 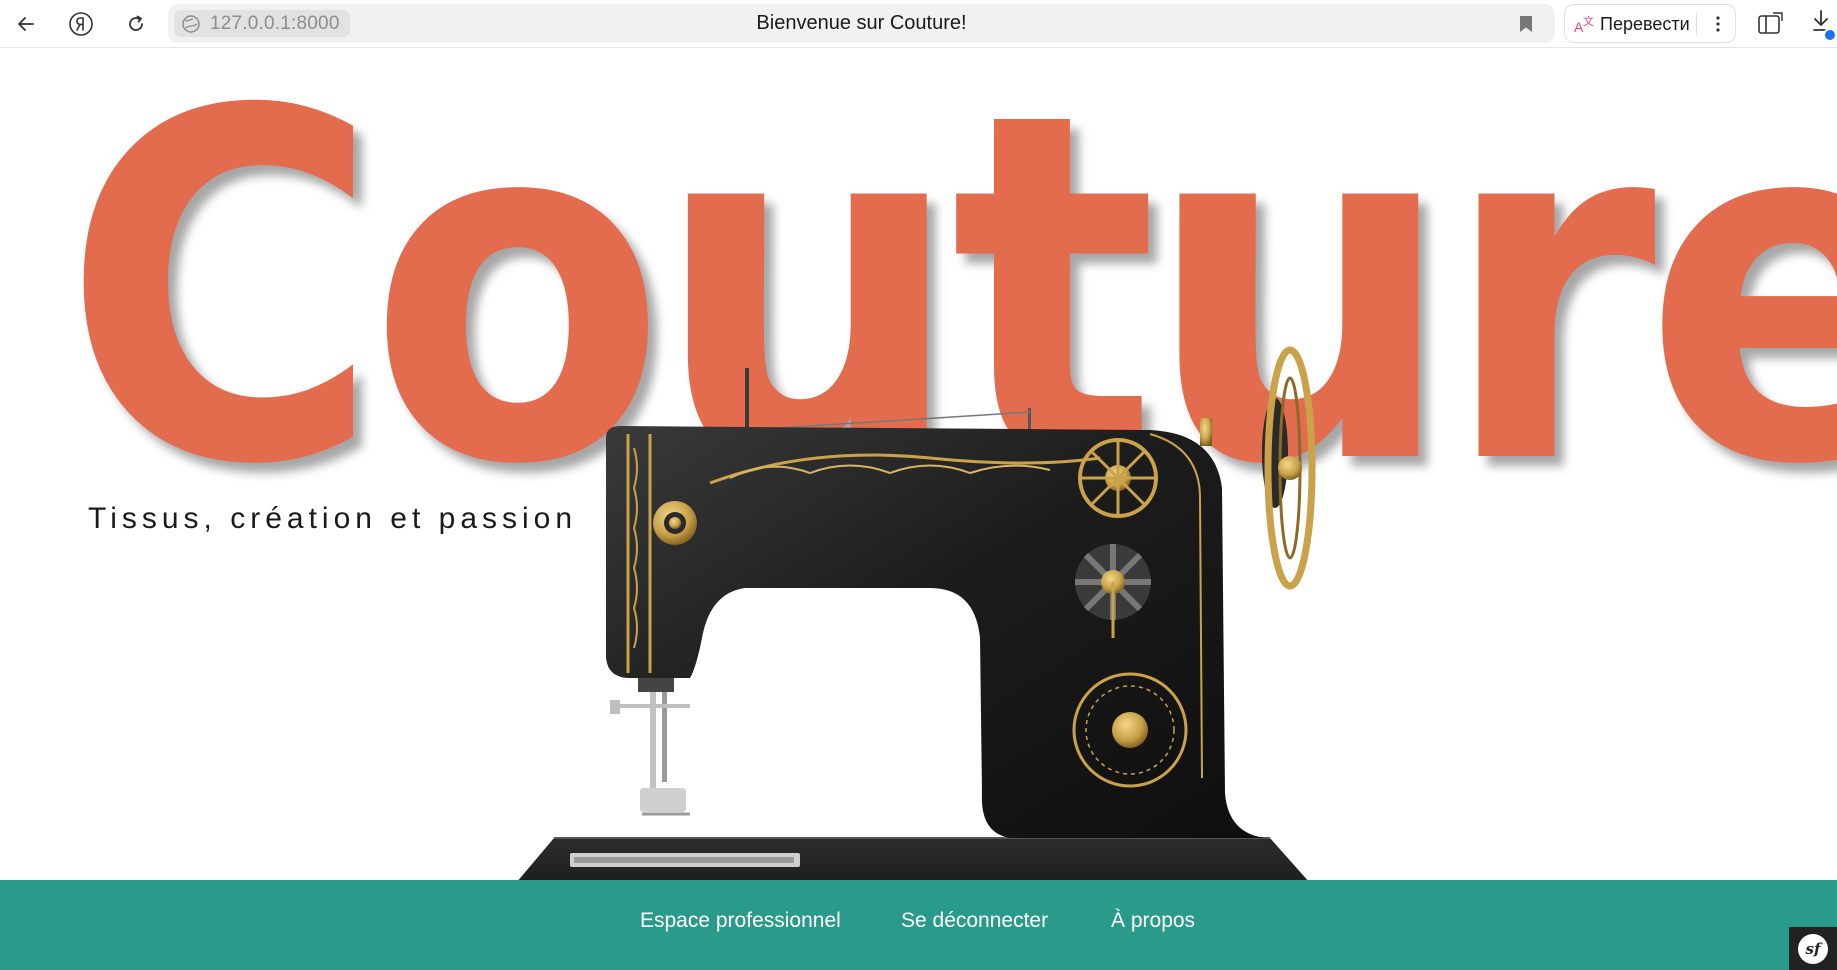 I want to click on page-title: Bienvenue sur Couture!, so click(x=861, y=23).